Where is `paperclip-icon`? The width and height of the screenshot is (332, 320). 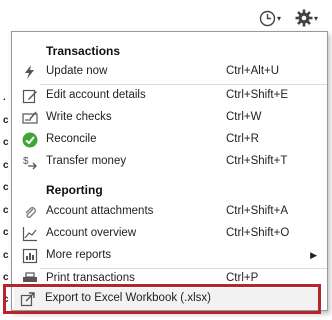 paperclip-icon is located at coordinates (30, 212).